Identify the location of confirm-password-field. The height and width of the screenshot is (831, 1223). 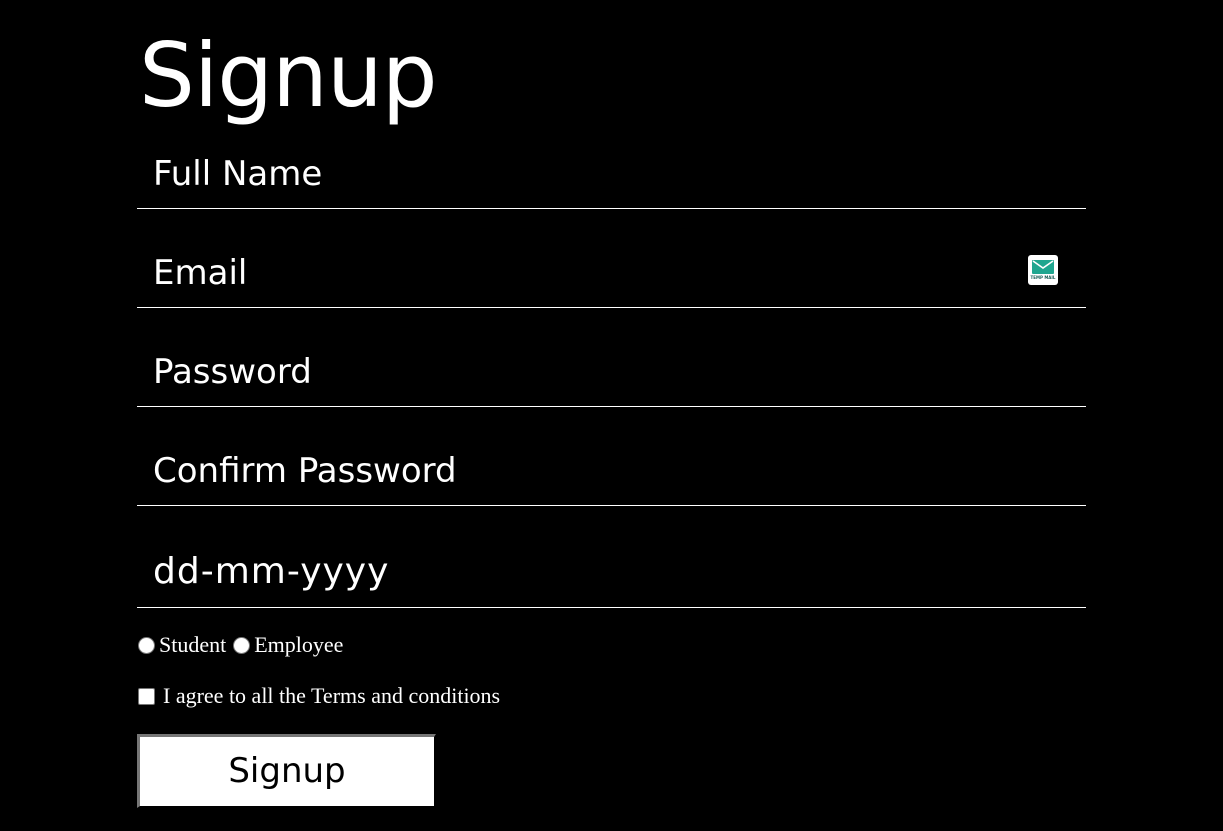
(611, 471).